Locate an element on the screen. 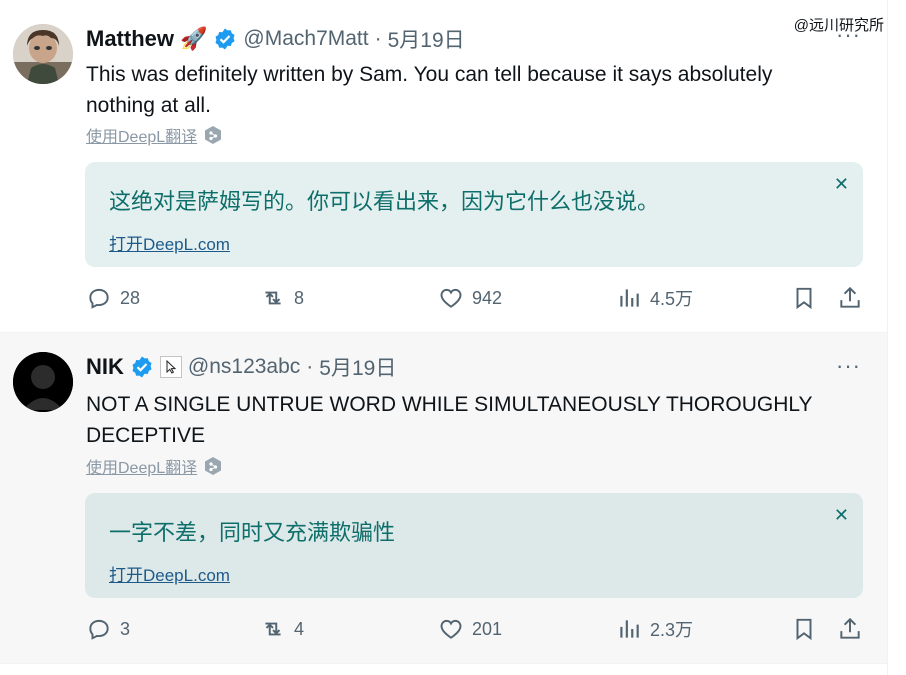 This screenshot has width=906, height=675. translation-text: 一字不差，同时又充满欺骗性 is located at coordinates (252, 532).